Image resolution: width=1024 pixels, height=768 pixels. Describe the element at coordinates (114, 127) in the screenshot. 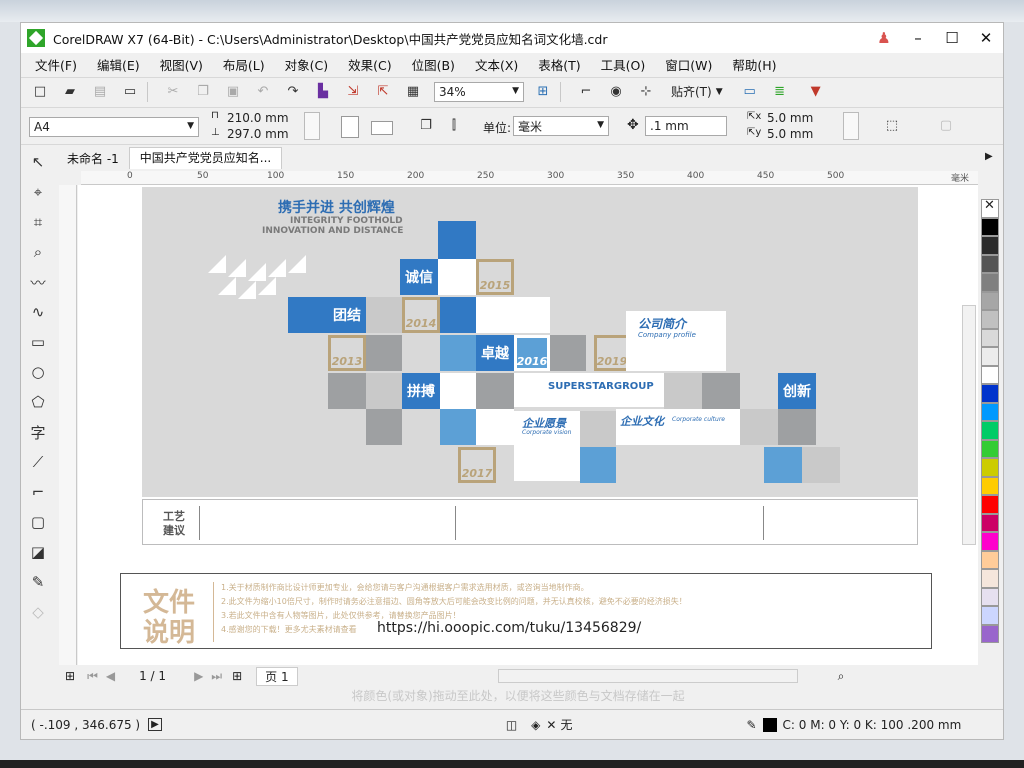

I see `paper-size-select: A4 ▼` at that location.